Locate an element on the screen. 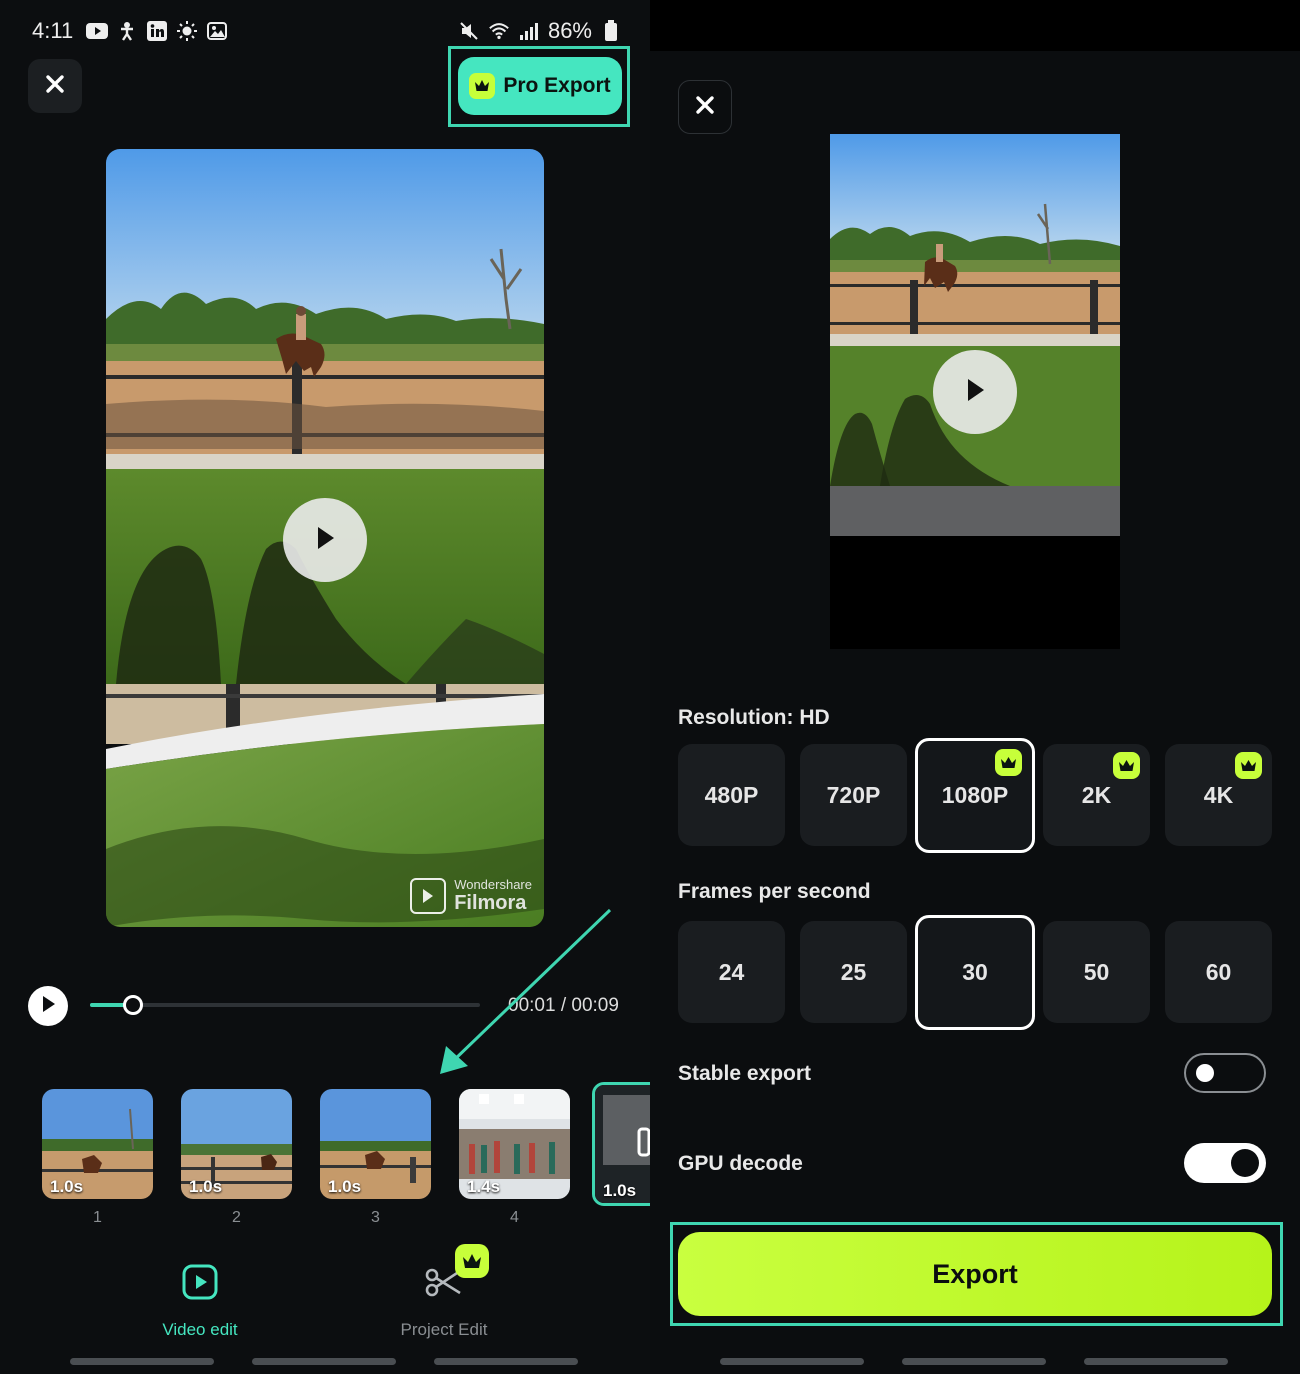 This screenshot has height=1374, width=1300. resolution-option-480p: 480P is located at coordinates (731, 795).